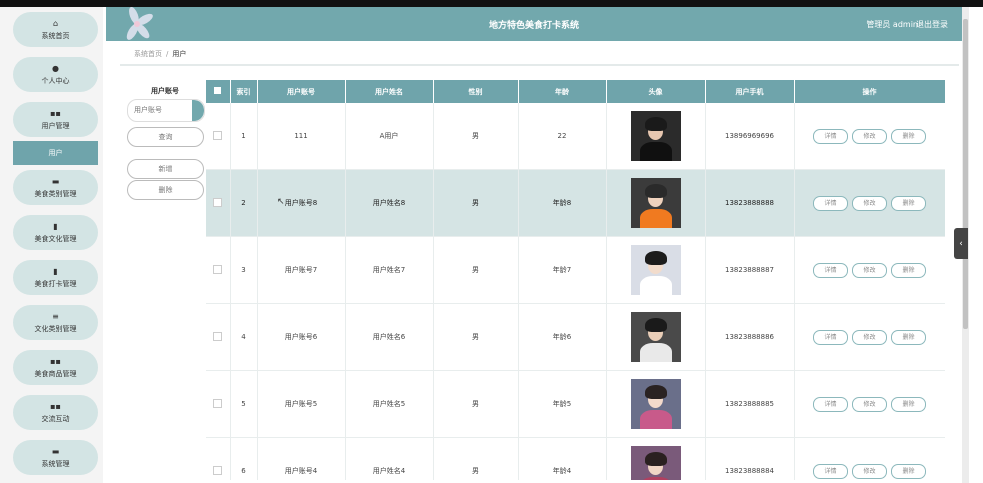  What do you see at coordinates (656, 91) in the screenshot?
I see `header-avatar: 头像` at bounding box center [656, 91].